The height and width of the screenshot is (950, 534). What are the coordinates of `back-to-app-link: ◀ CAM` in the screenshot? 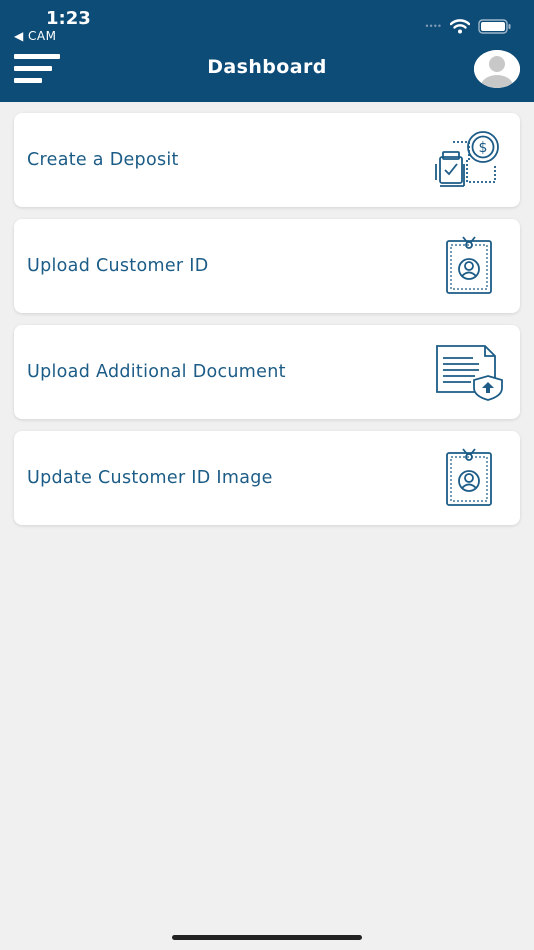 It's located at (35, 36).